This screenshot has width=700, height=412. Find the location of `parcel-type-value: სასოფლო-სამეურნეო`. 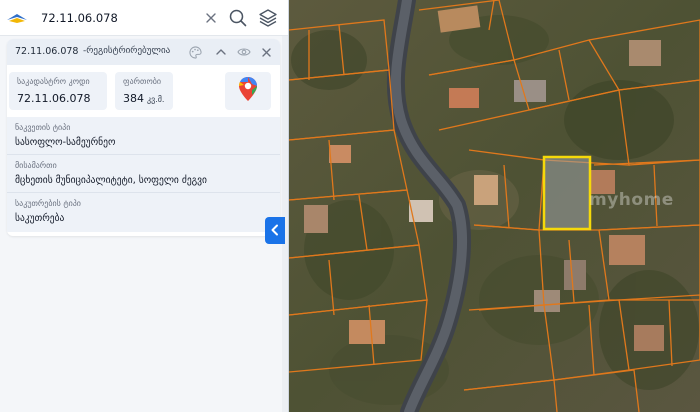

parcel-type-value: სასოფლო-სამეურნეო is located at coordinates (65, 142).